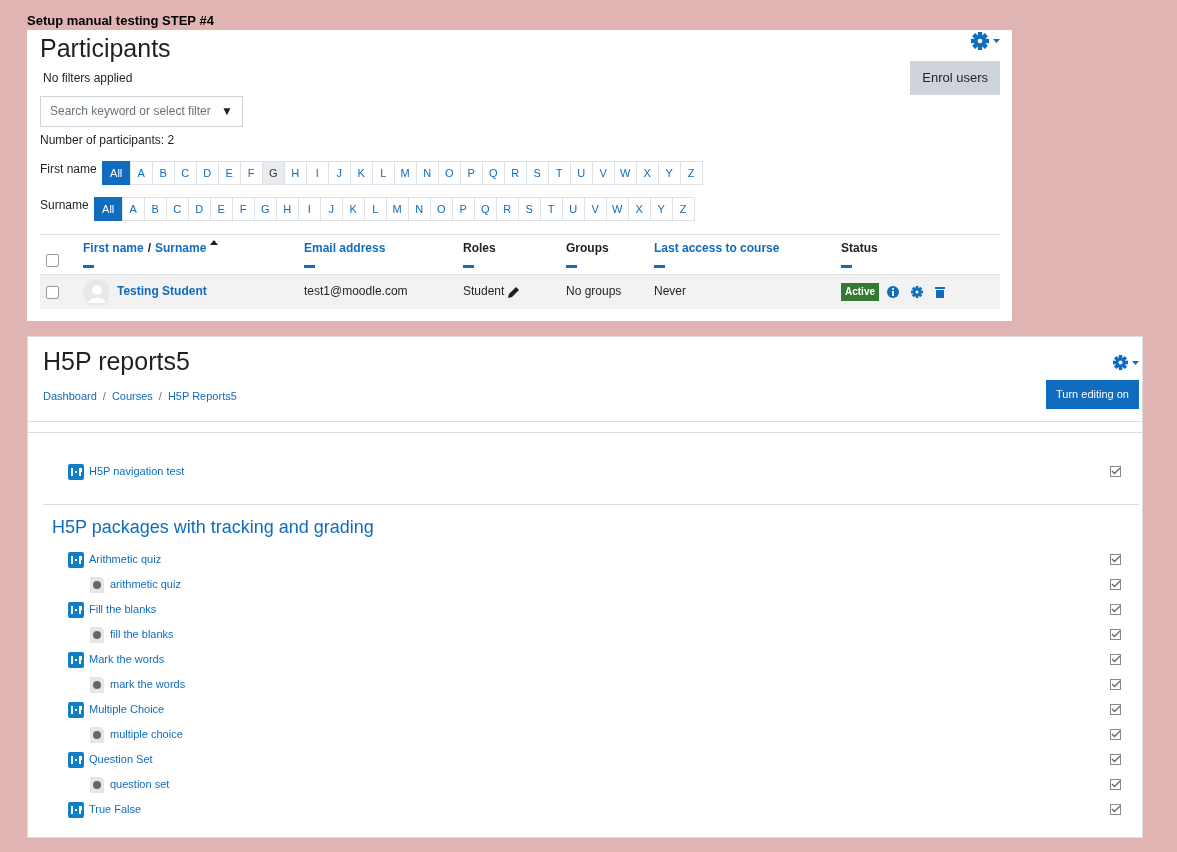 The height and width of the screenshot is (852, 1177). I want to click on settings-icon, so click(917, 291).